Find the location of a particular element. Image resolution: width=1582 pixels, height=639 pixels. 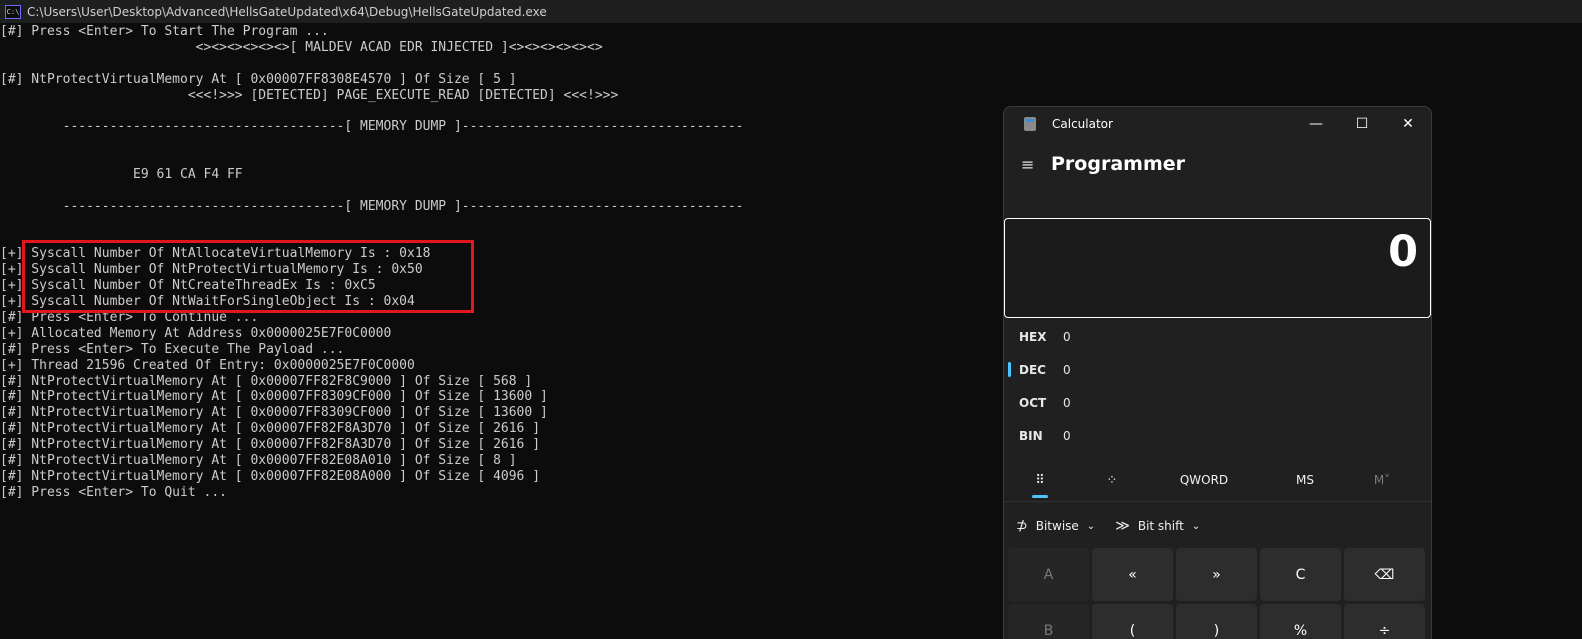

key-a: A is located at coordinates (1048, 574).